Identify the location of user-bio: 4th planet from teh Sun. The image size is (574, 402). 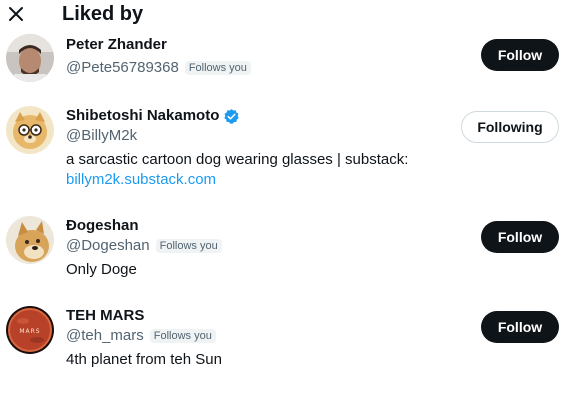
(256, 360).